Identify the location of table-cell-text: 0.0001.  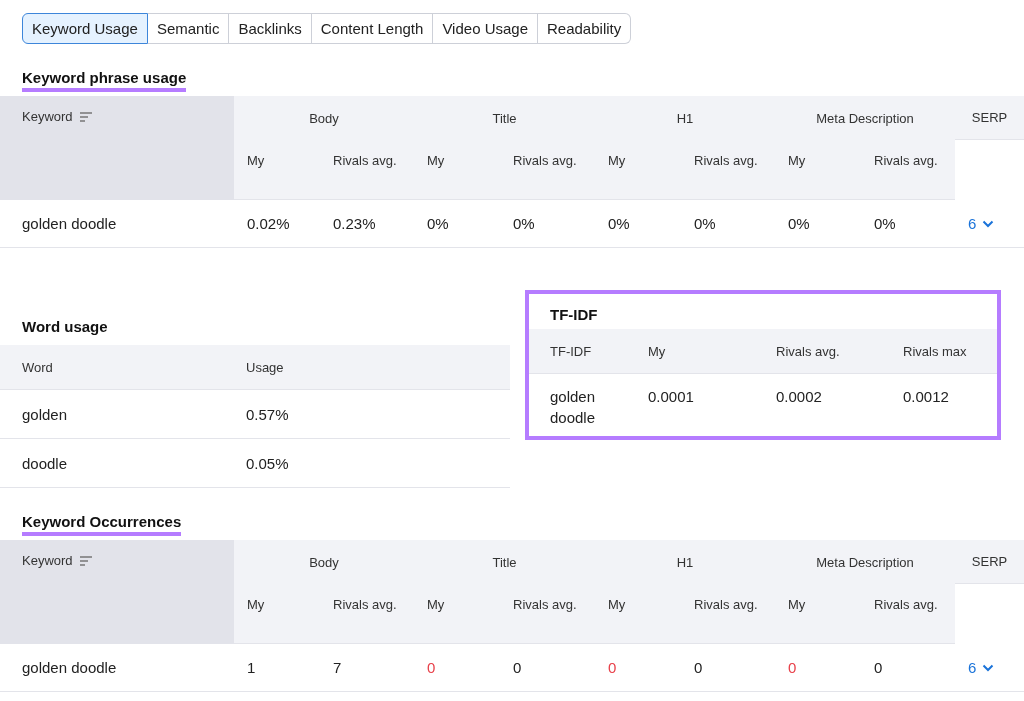
(671, 397).